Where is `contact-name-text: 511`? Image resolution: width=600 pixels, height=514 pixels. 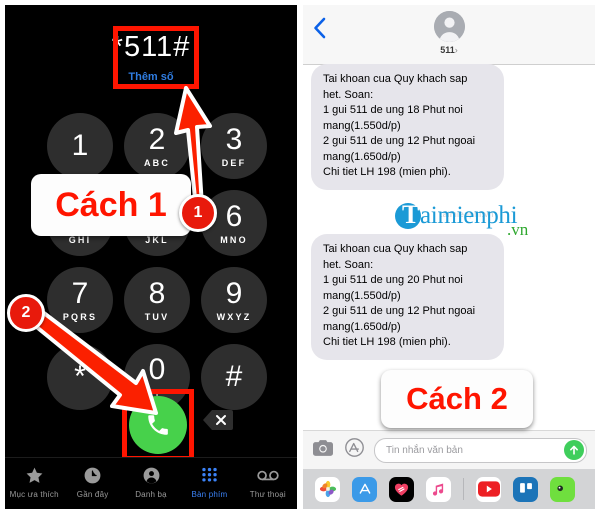 contact-name-text: 511 is located at coordinates (447, 50).